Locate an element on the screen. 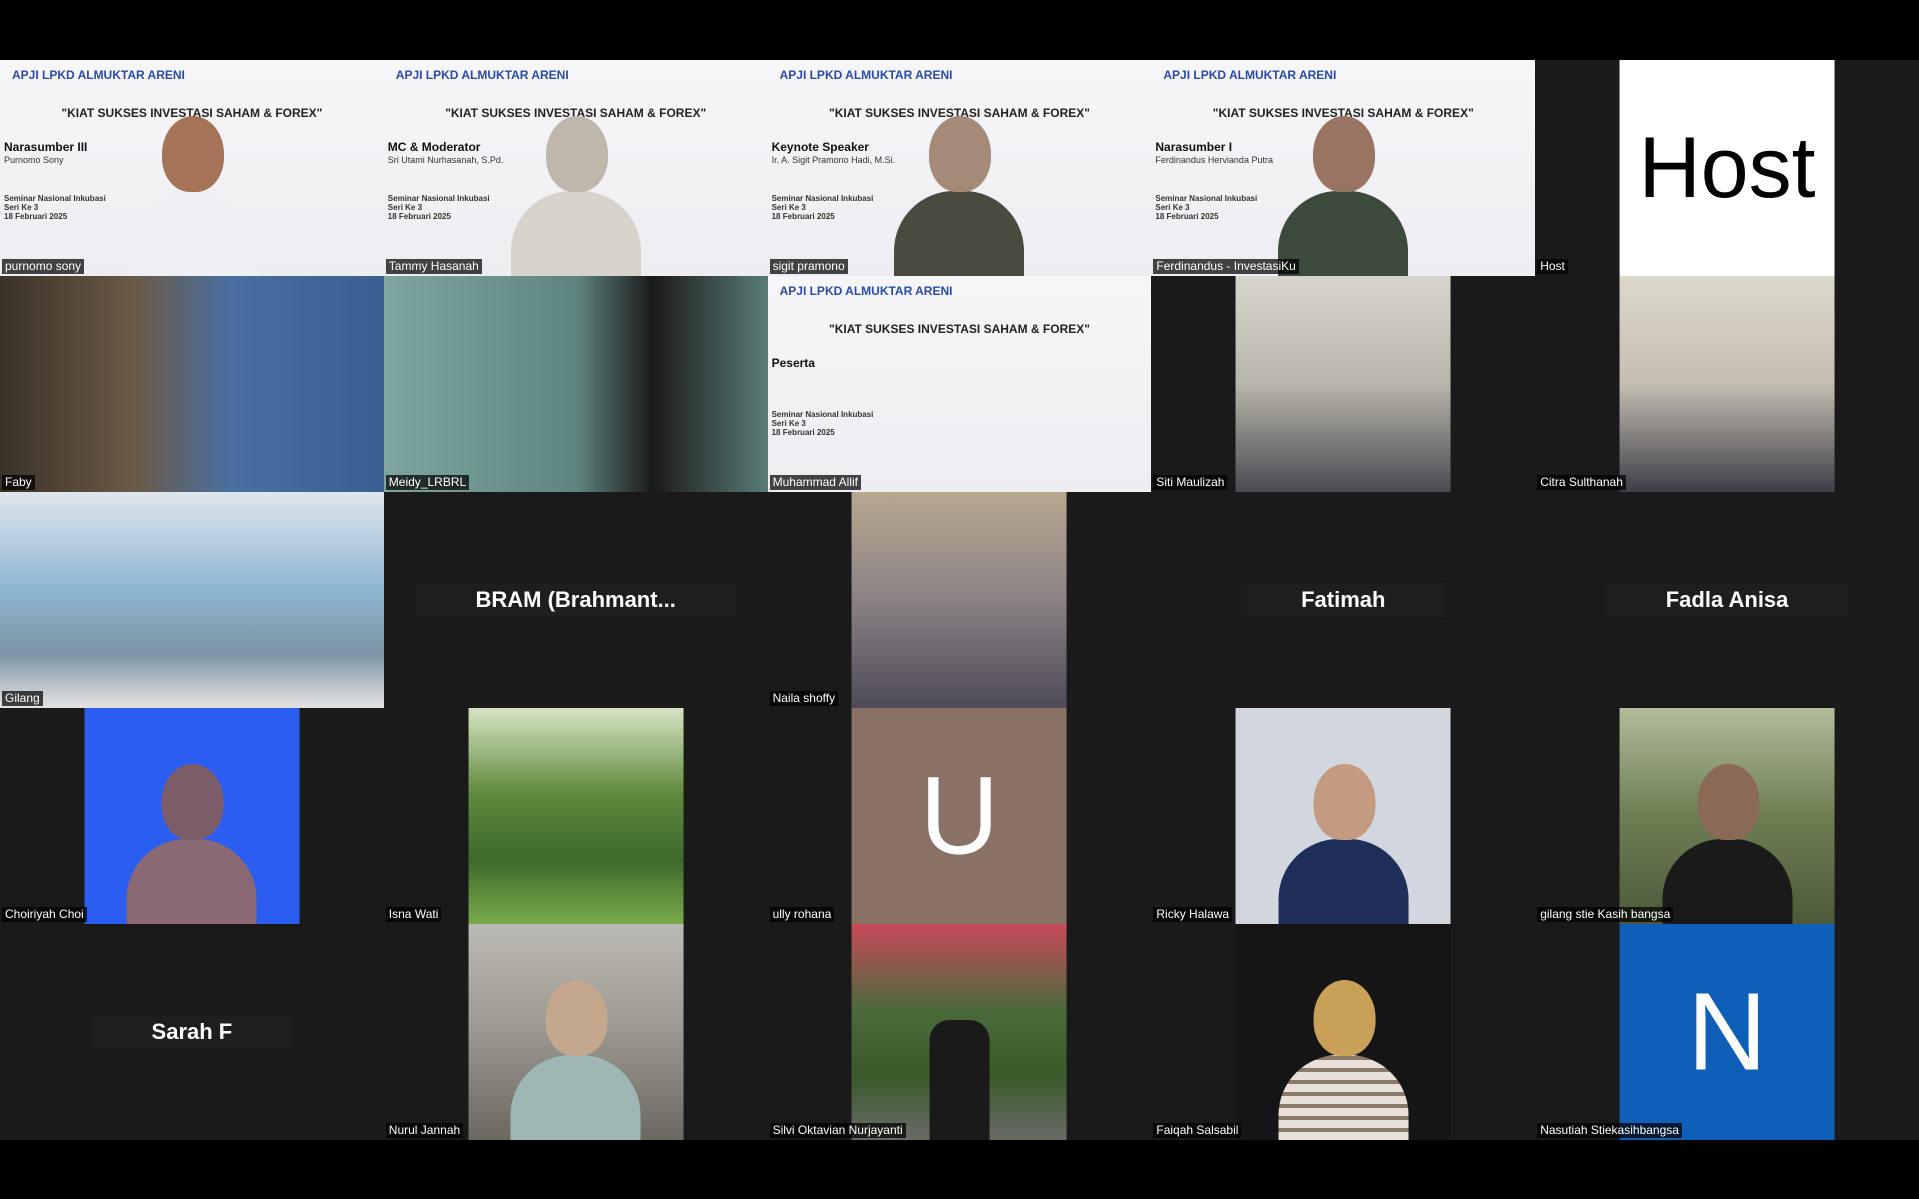 The image size is (1919, 1199). participant-tile: Naila shoffy is located at coordinates (959, 600).